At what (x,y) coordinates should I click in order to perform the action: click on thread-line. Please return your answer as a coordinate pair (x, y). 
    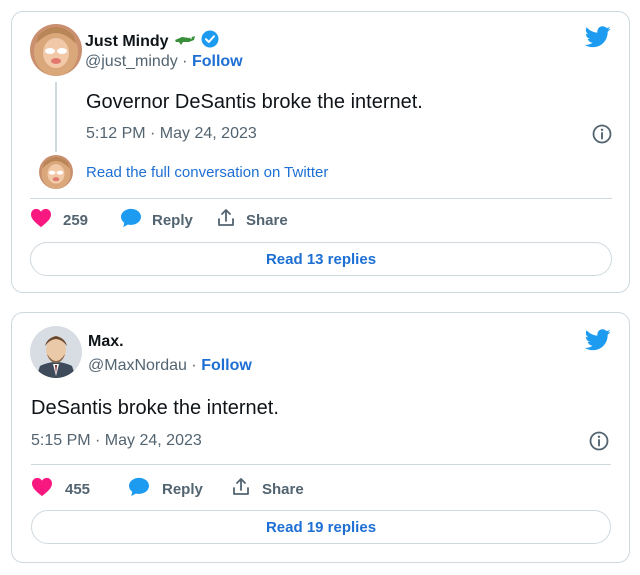
    Looking at the image, I should click on (56, 117).